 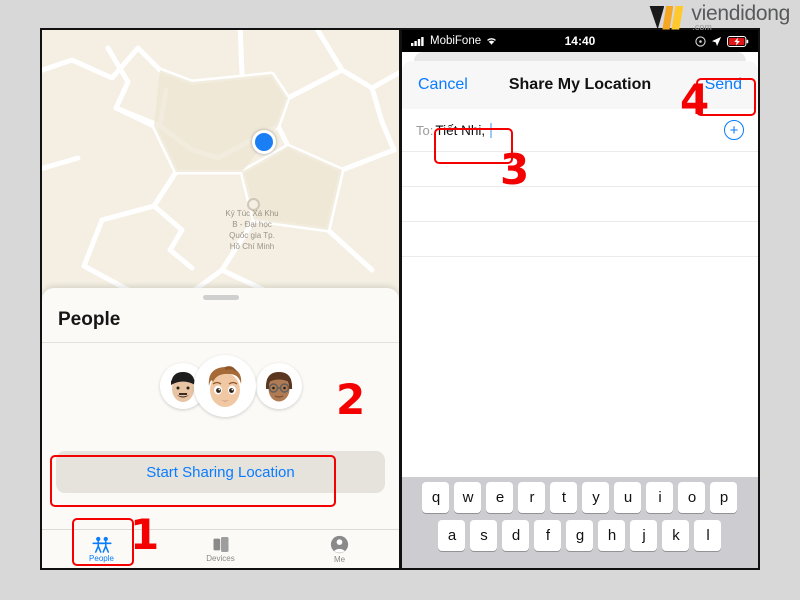 I want to click on logo-domain-suffix: .com, so click(x=702, y=27).